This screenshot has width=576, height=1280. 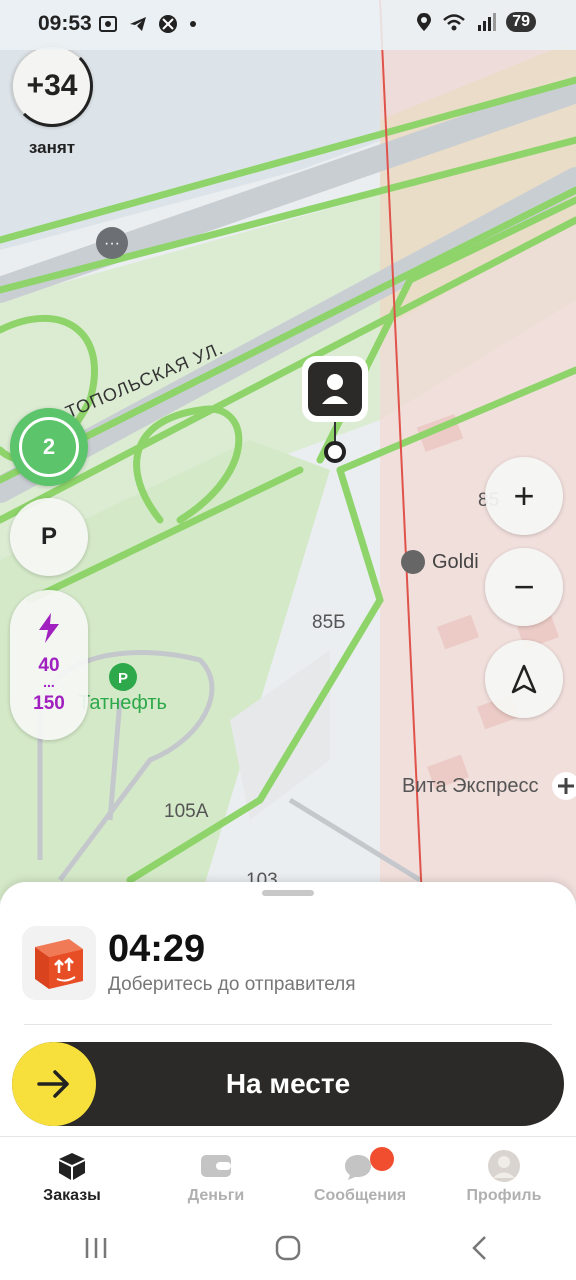 What do you see at coordinates (168, 24) in the screenshot?
I see `app-icon` at bounding box center [168, 24].